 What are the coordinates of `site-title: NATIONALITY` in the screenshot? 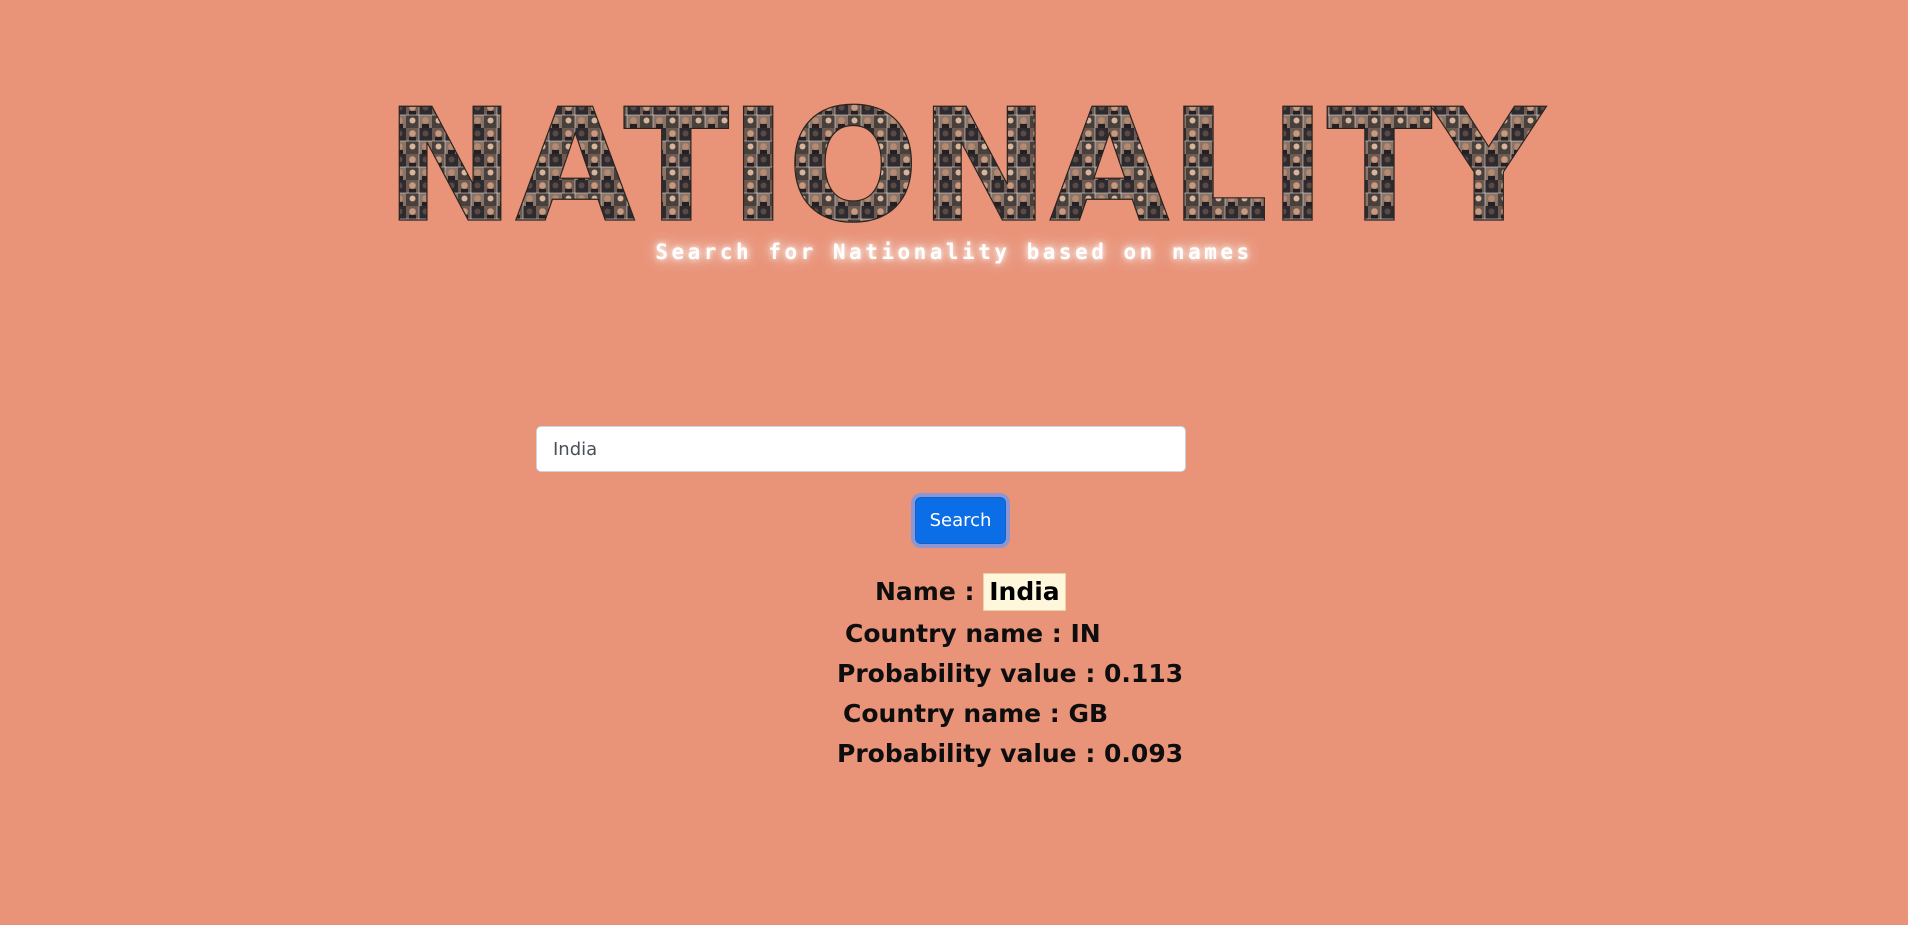 It's located at (965, 167).